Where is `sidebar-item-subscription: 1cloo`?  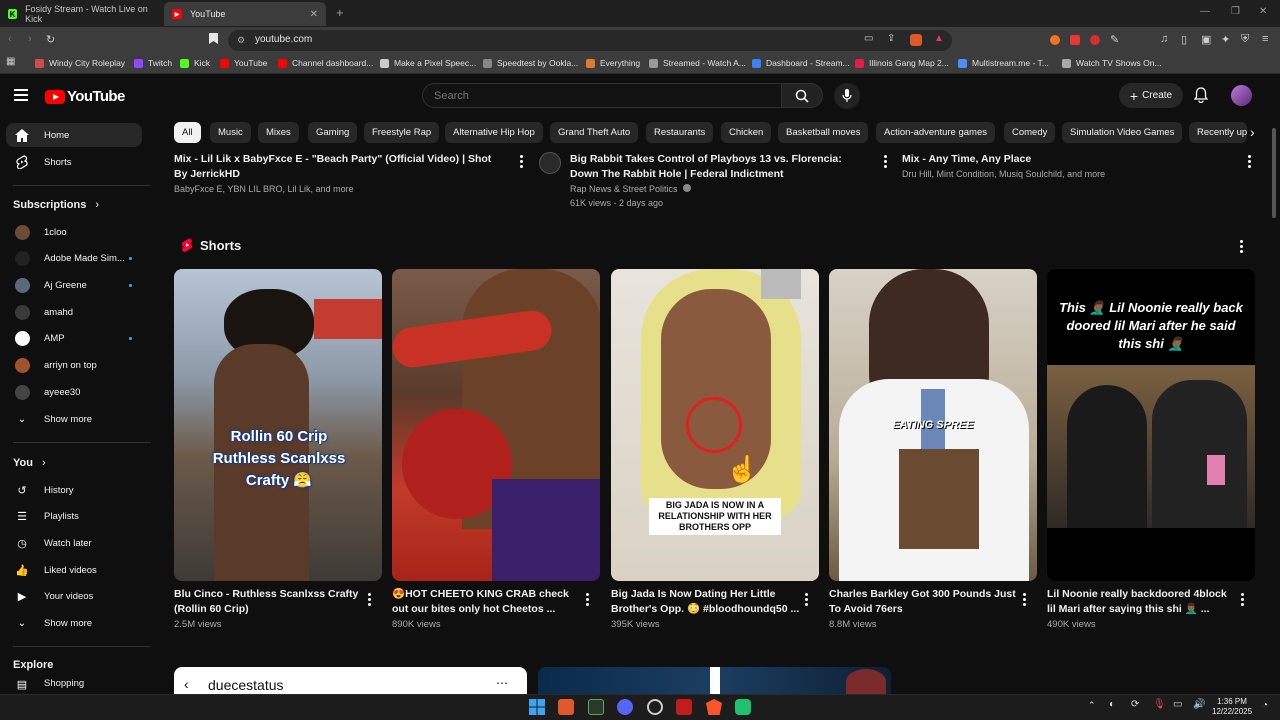
sidebar-item-subscription: 1cloo is located at coordinates (74, 232).